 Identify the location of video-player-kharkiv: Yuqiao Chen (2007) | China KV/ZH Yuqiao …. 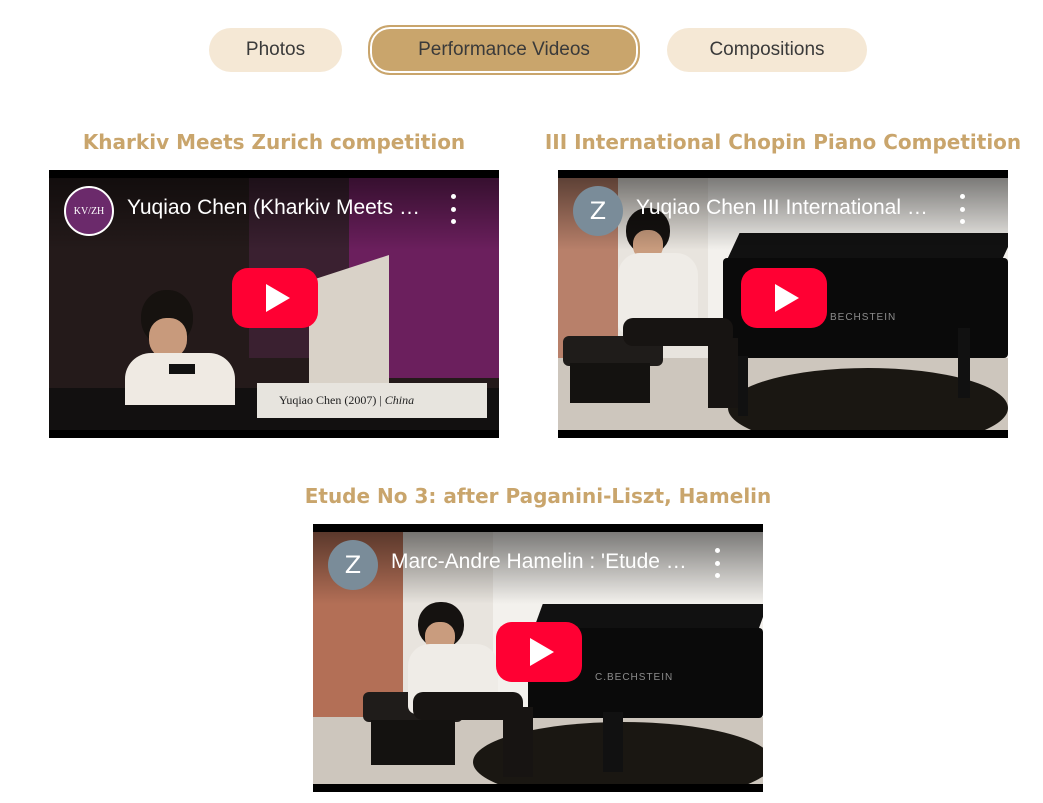
(274, 304).